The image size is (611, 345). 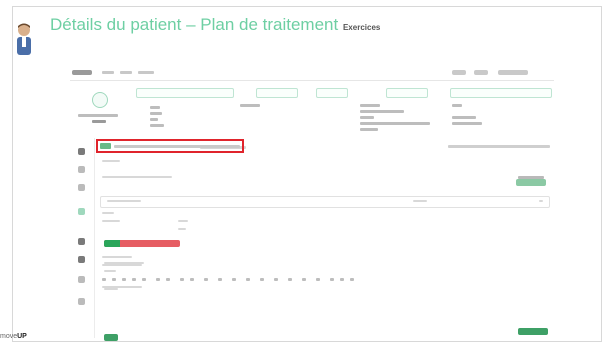 I want to click on field-value, so click(x=182, y=229).